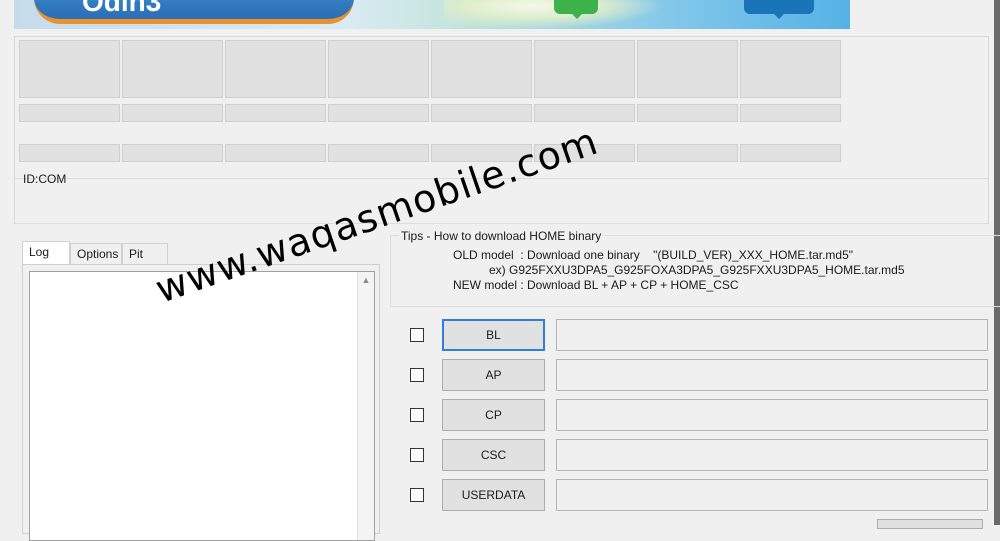 Image resolution: width=1000 pixels, height=541 pixels. Describe the element at coordinates (501, 223) in the screenshot. I see `divider` at that location.